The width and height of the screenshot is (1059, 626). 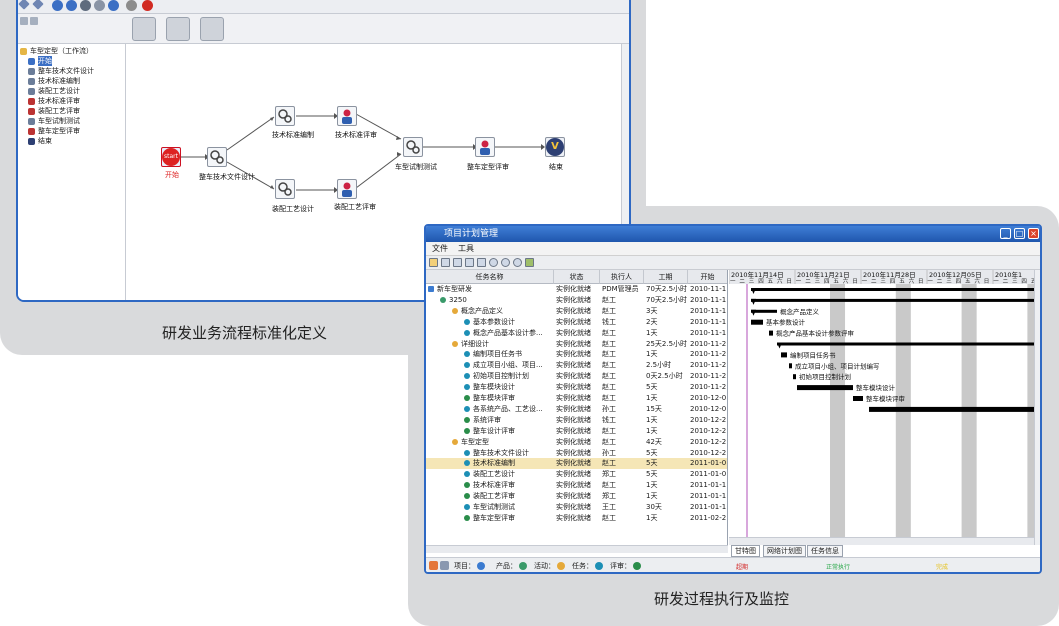 I want to click on circle-node-tool-icon, so click(x=212, y=29).